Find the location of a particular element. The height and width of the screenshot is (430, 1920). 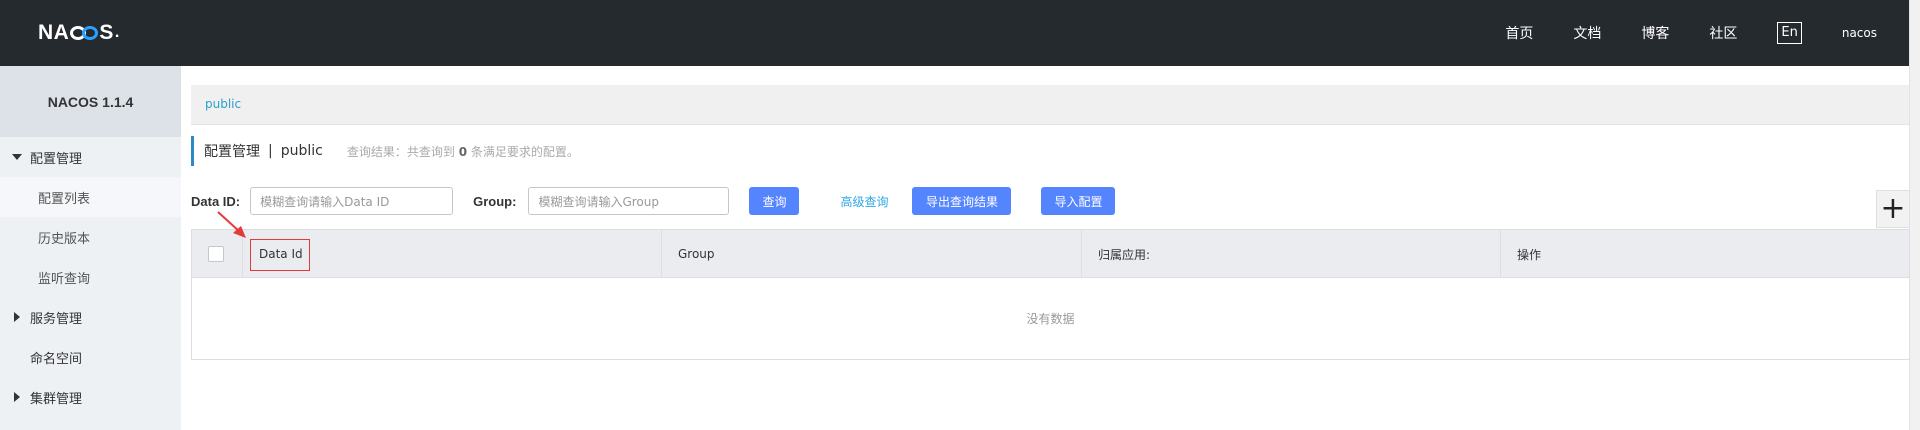

namespace-link-public: public is located at coordinates (223, 104).